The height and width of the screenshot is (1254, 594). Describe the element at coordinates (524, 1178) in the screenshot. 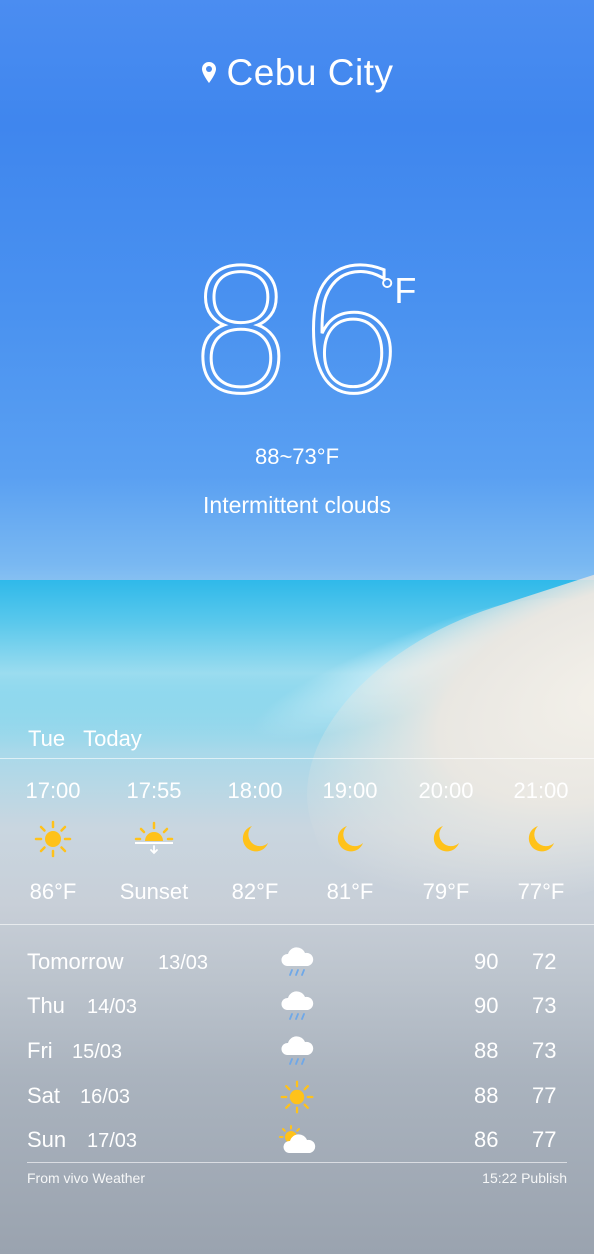

I see `publish-time: 15:22 Publish` at that location.